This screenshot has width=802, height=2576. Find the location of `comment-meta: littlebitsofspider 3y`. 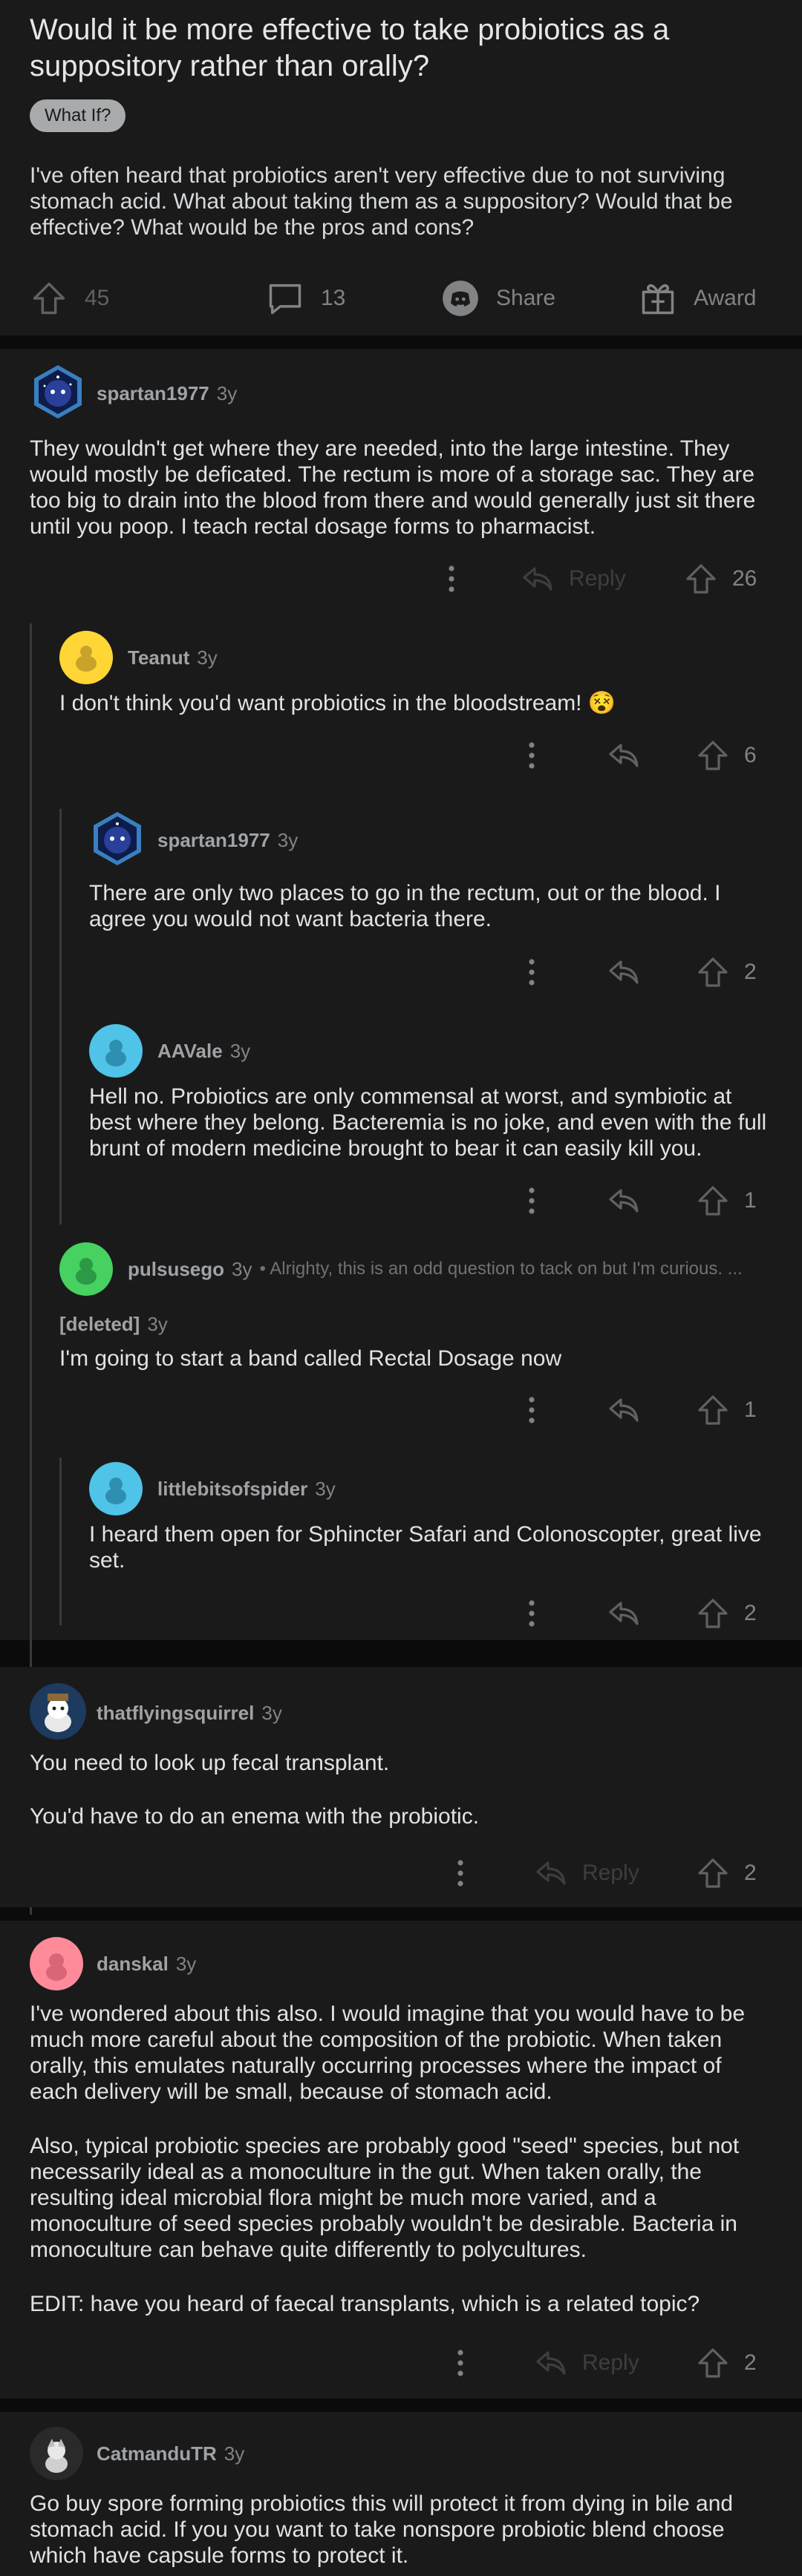

comment-meta: littlebitsofspider 3y is located at coordinates (246, 1489).